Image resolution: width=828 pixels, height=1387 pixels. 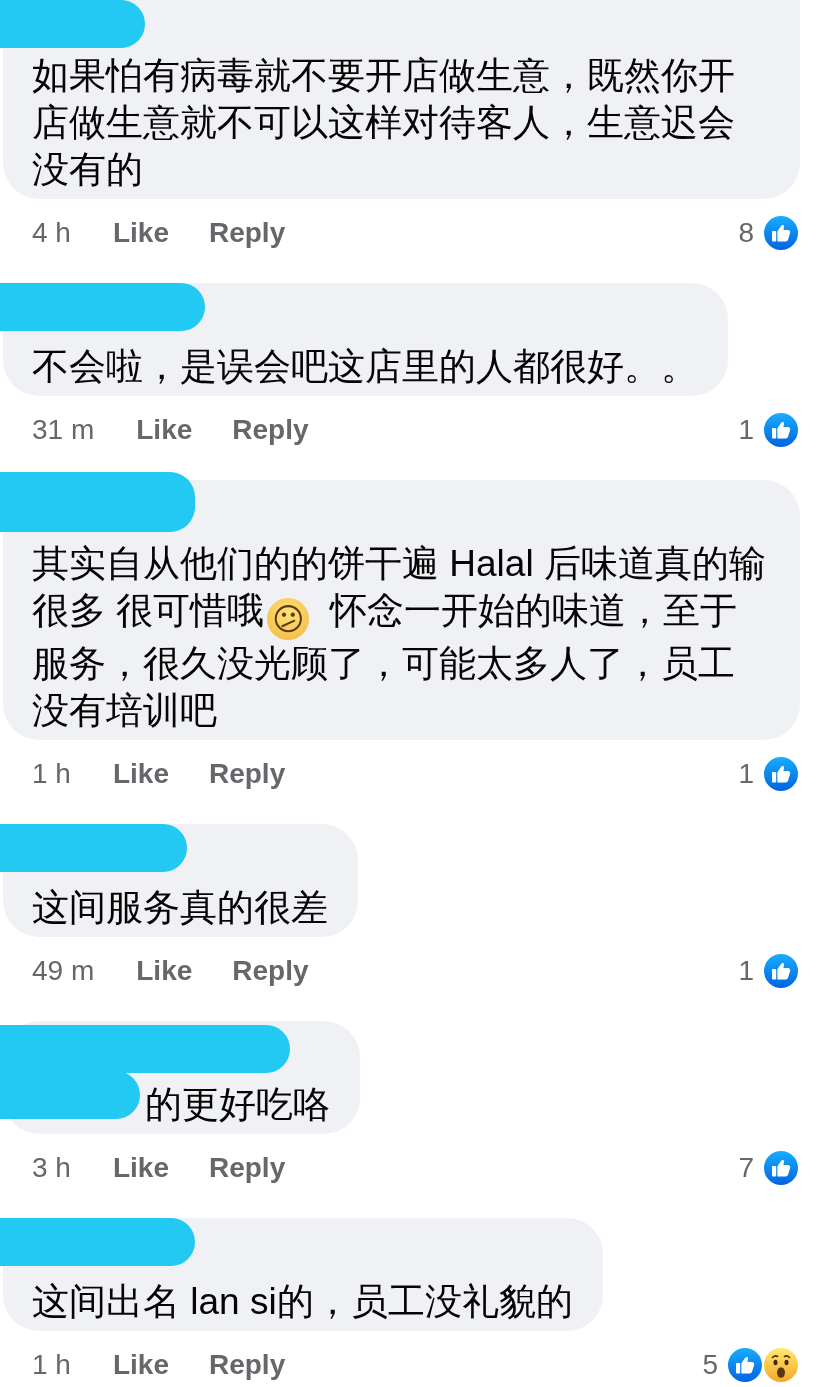 What do you see at coordinates (237, 1105) in the screenshot?
I see `comment-text: 的更好吃咯` at bounding box center [237, 1105].